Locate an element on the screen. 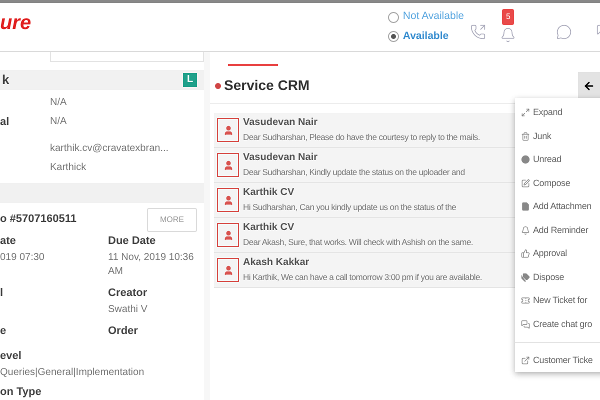 The height and width of the screenshot is (400, 600). availability-radio: Available is located at coordinates (426, 37).